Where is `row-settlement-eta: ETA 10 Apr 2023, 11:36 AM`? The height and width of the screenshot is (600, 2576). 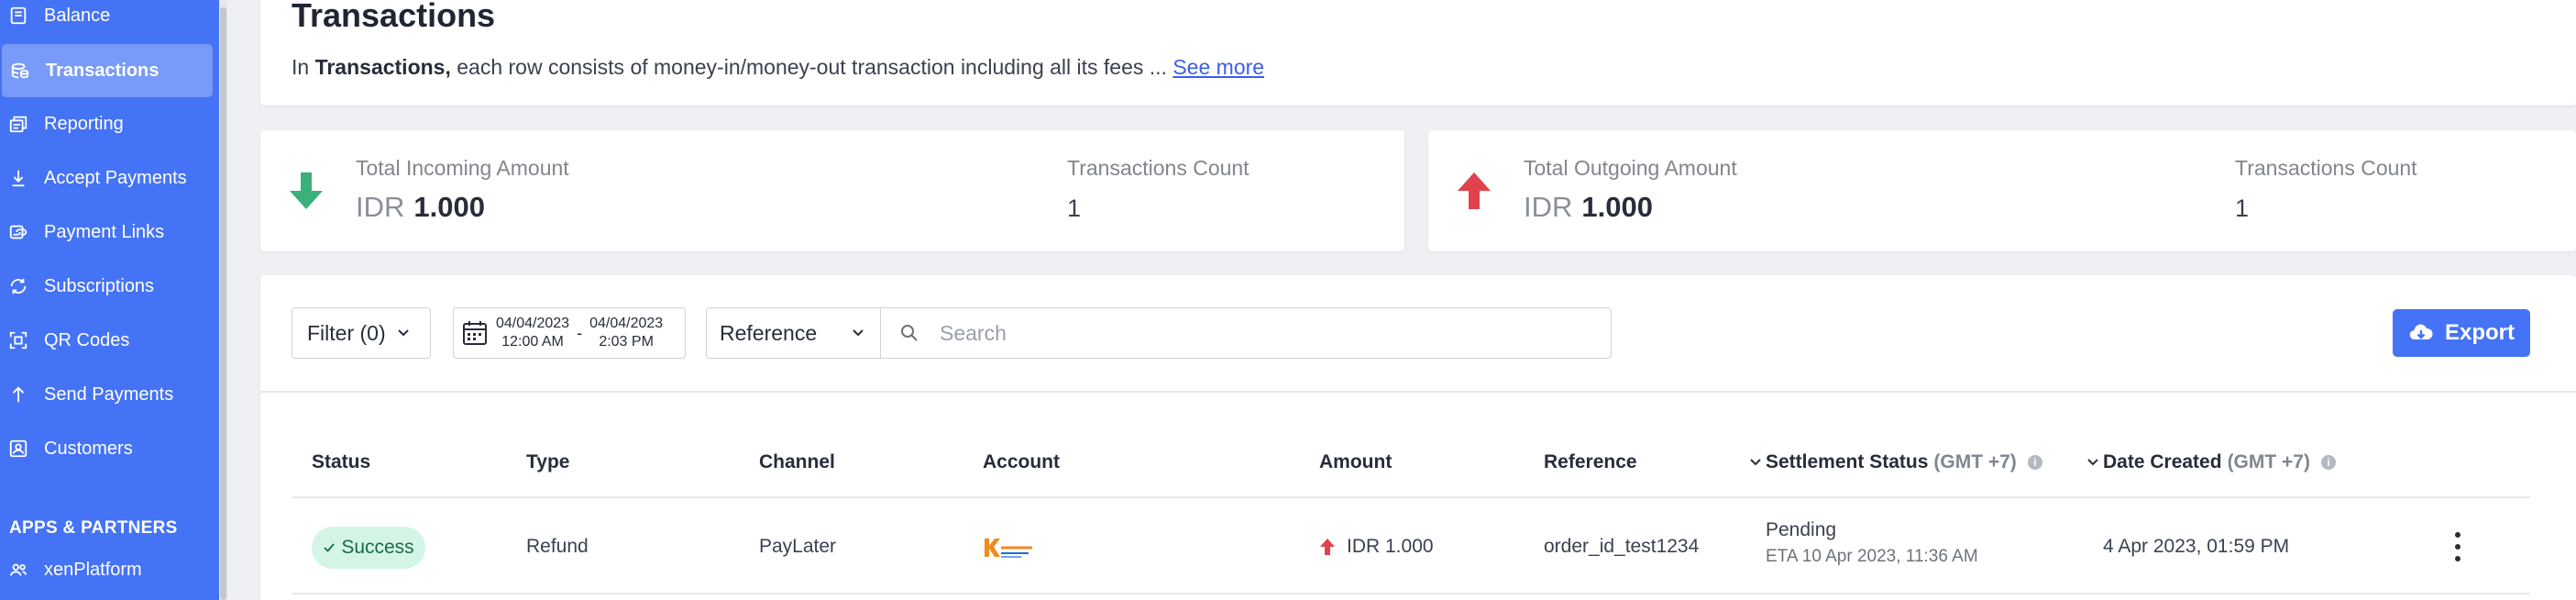 row-settlement-eta: ETA 10 Apr 2023, 11:36 AM is located at coordinates (1872, 557).